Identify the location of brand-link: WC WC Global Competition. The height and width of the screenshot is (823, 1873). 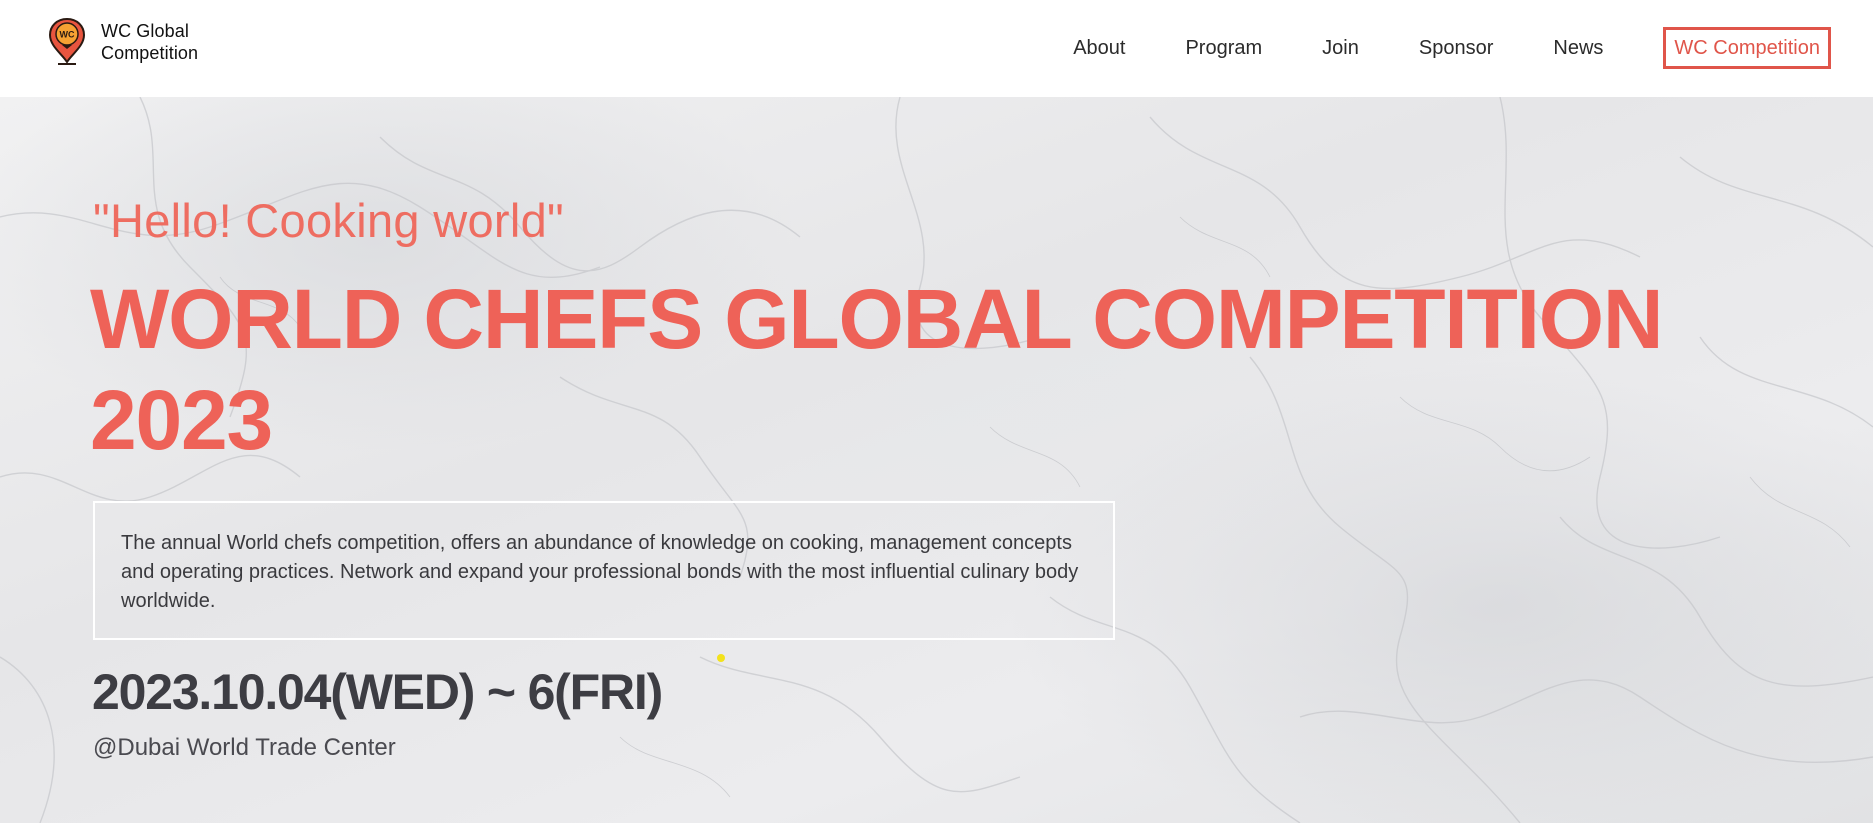
(123, 42).